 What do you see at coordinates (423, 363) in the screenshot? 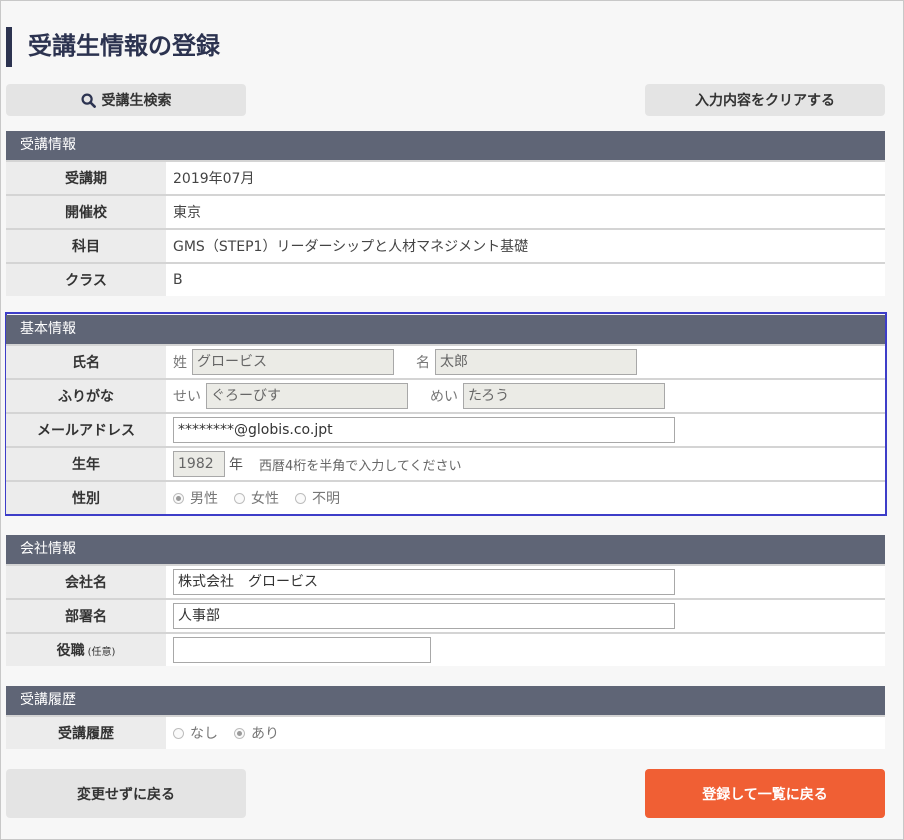
I see `first-name-prefix: 名` at bounding box center [423, 363].